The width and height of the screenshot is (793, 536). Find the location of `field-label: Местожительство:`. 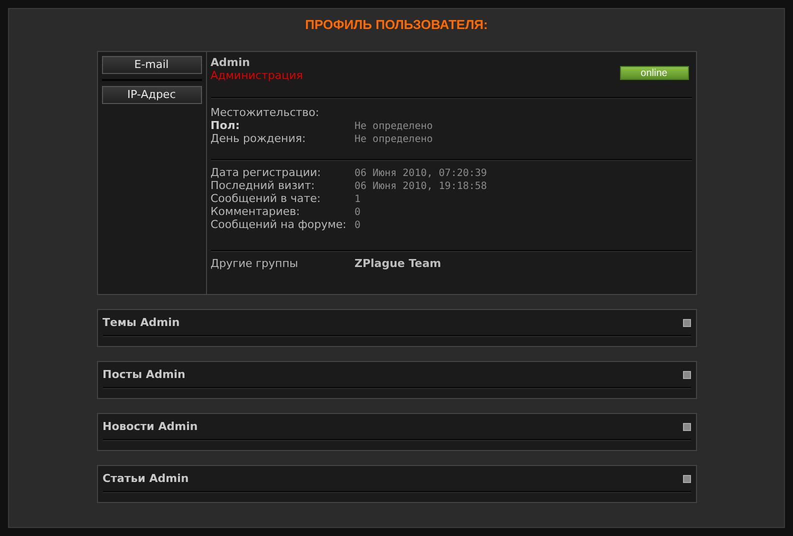

field-label: Местожительство: is located at coordinates (265, 113).